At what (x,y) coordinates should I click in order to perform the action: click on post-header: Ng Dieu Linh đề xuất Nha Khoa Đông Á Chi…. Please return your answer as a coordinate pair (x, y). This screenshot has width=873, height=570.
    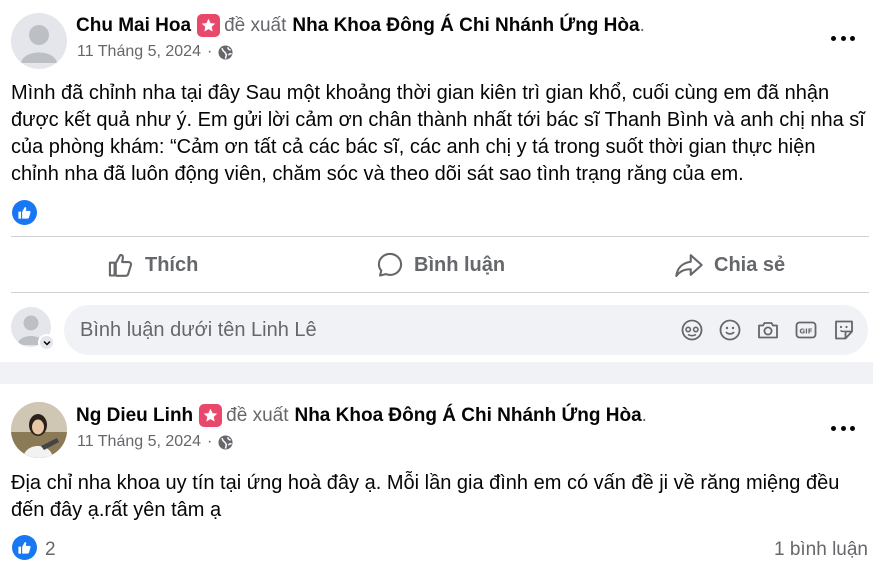
    Looking at the image, I should click on (361, 415).